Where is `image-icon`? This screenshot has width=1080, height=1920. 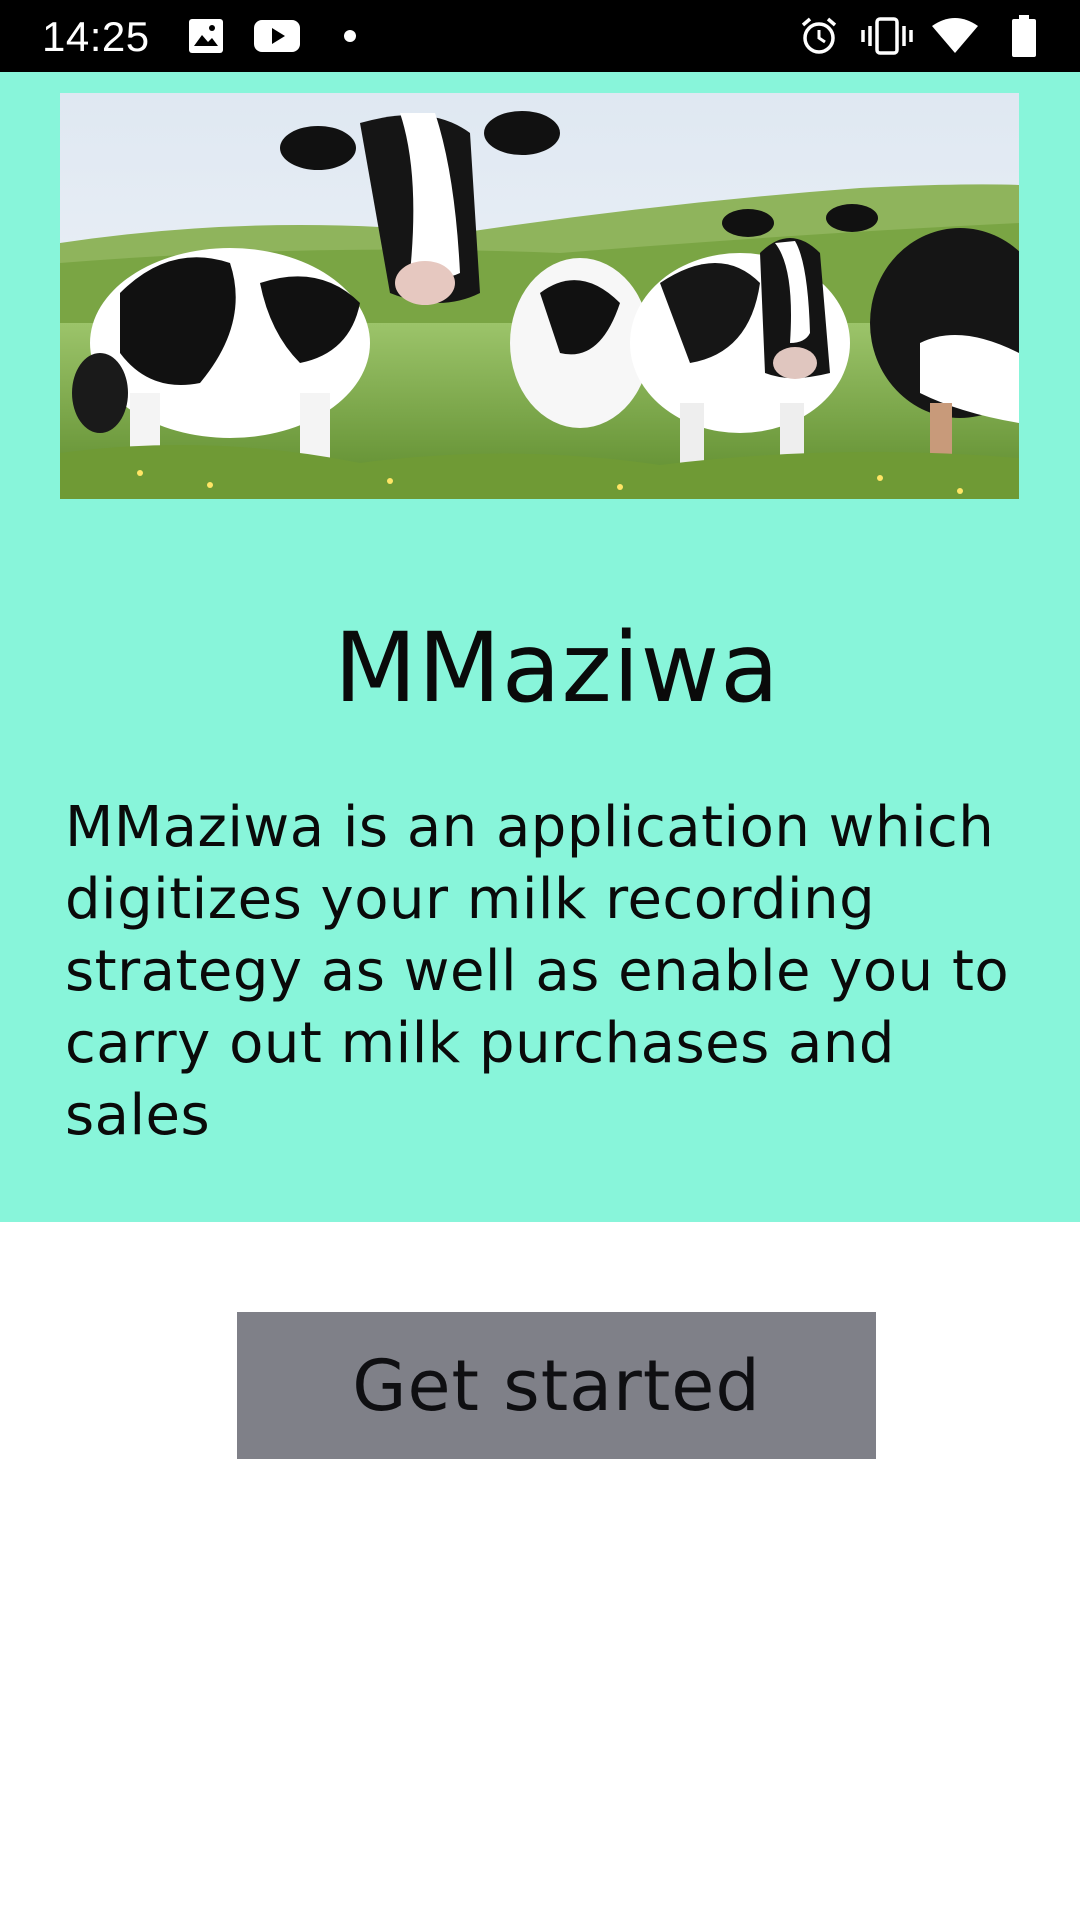 image-icon is located at coordinates (206, 36).